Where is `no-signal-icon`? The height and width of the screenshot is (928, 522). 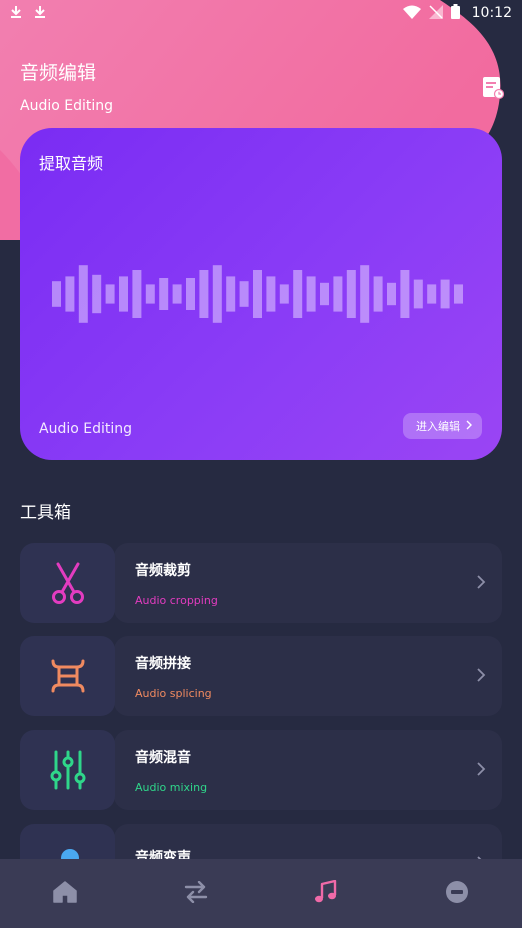 no-signal-icon is located at coordinates (435, 13).